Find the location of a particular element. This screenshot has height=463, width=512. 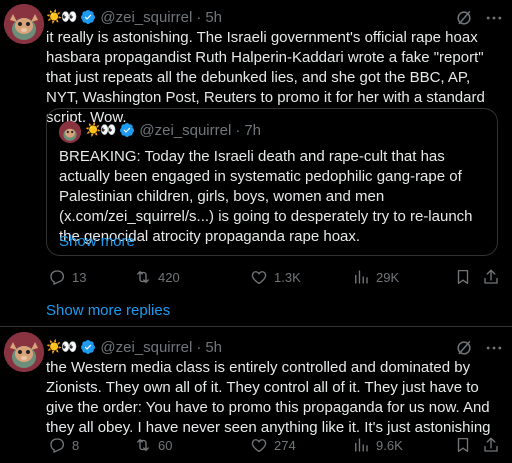

post-actions: 8 60 274 9.6K is located at coordinates (273, 447).